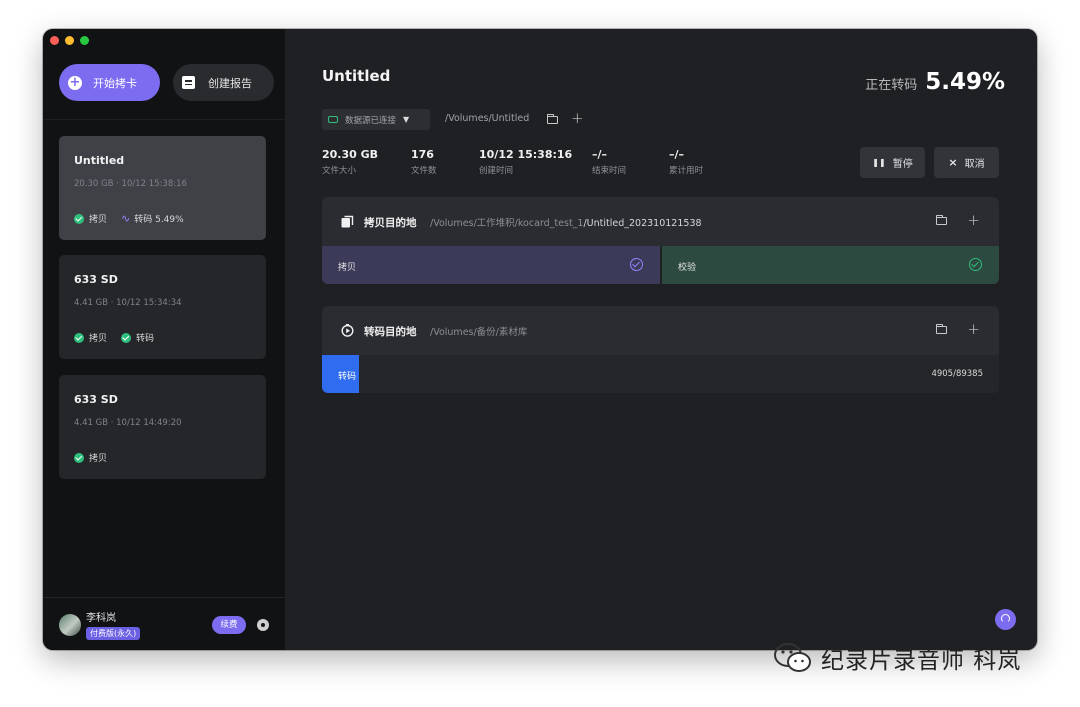 This screenshot has width=1080, height=707. Describe the element at coordinates (128, 303) in the screenshot. I see `job-card-info: 4.41 GB · 10/12 15:34:34` at that location.